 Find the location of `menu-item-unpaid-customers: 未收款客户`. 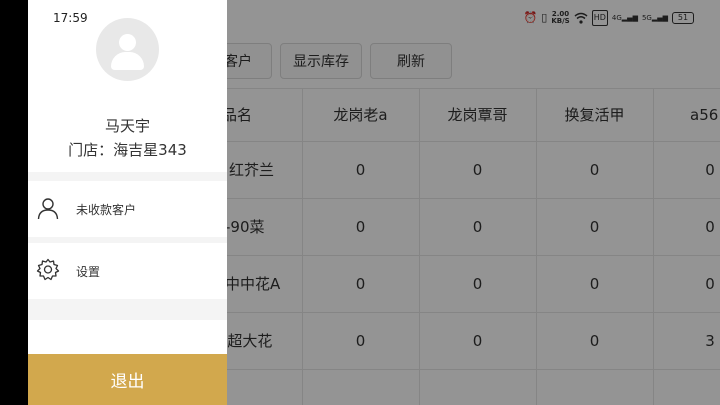

menu-item-unpaid-customers: 未收款客户 is located at coordinates (127, 209).